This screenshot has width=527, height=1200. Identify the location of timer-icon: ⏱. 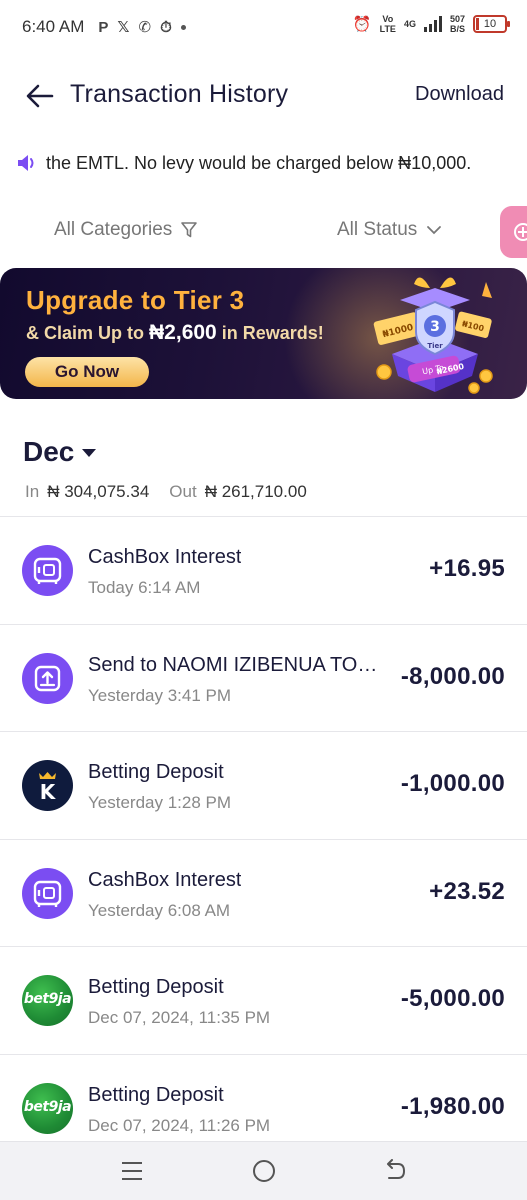
(166, 27).